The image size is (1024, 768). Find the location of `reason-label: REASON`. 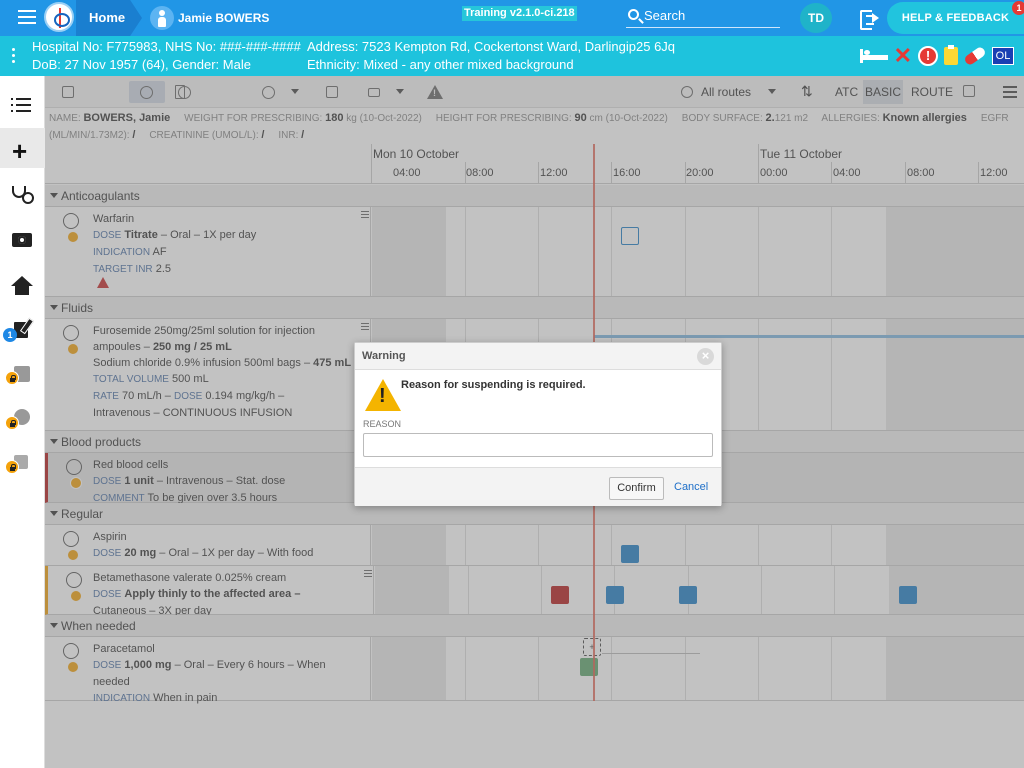

reason-label: REASON is located at coordinates (382, 424).